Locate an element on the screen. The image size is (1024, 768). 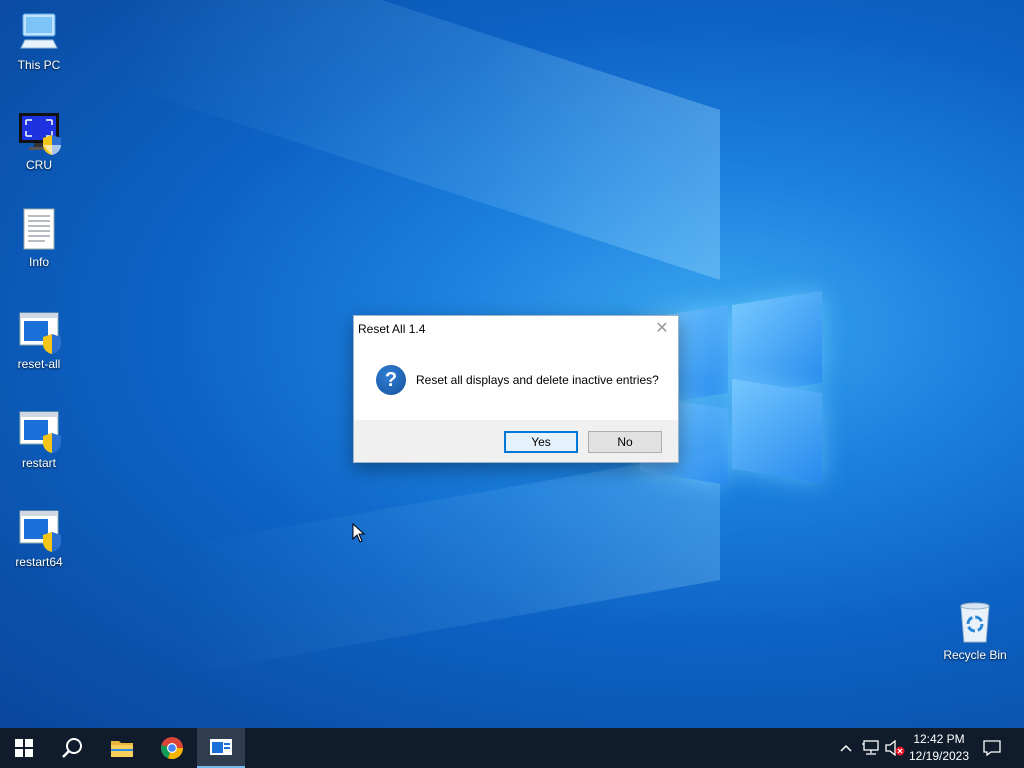
yes-button: Yes is located at coordinates (541, 442).